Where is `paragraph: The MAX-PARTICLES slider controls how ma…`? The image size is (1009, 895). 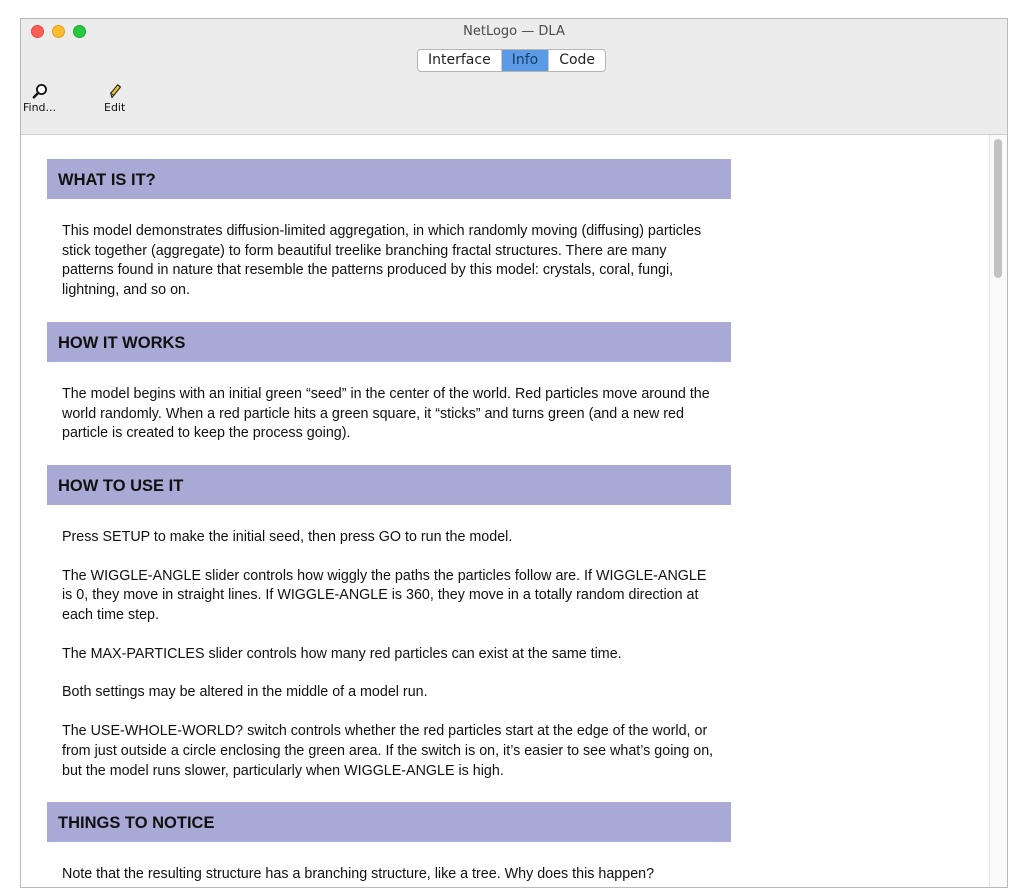 paragraph: The MAX-PARTICLES slider controls how ma… is located at coordinates (342, 653).